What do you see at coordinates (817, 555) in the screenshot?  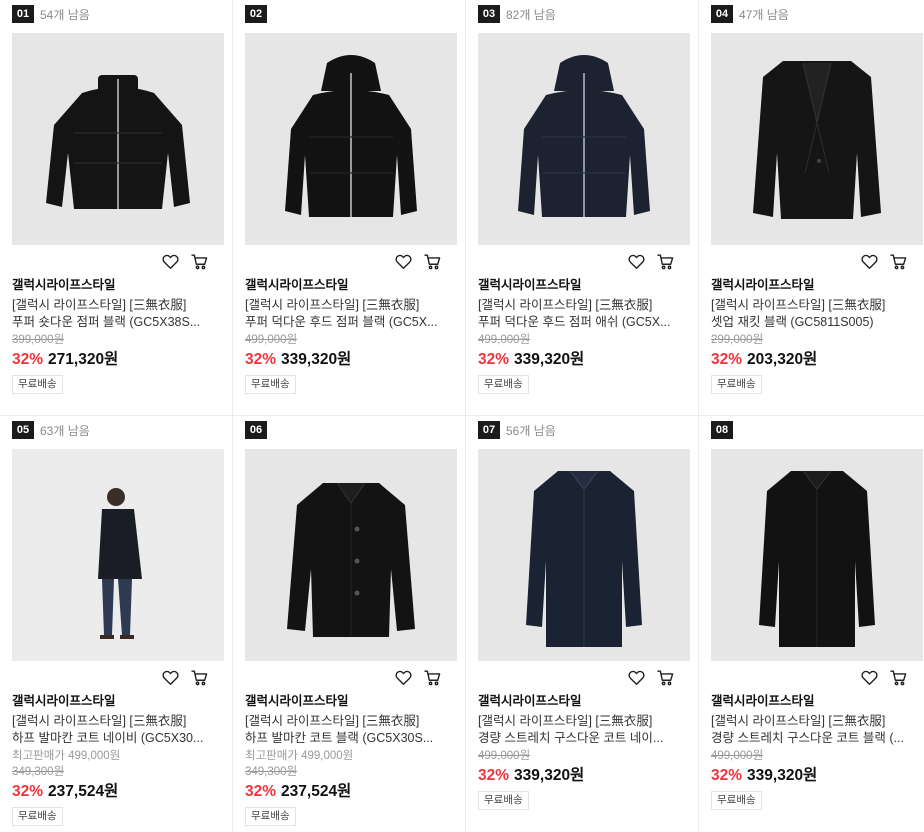 I see `product-image-long-down-coat-black` at bounding box center [817, 555].